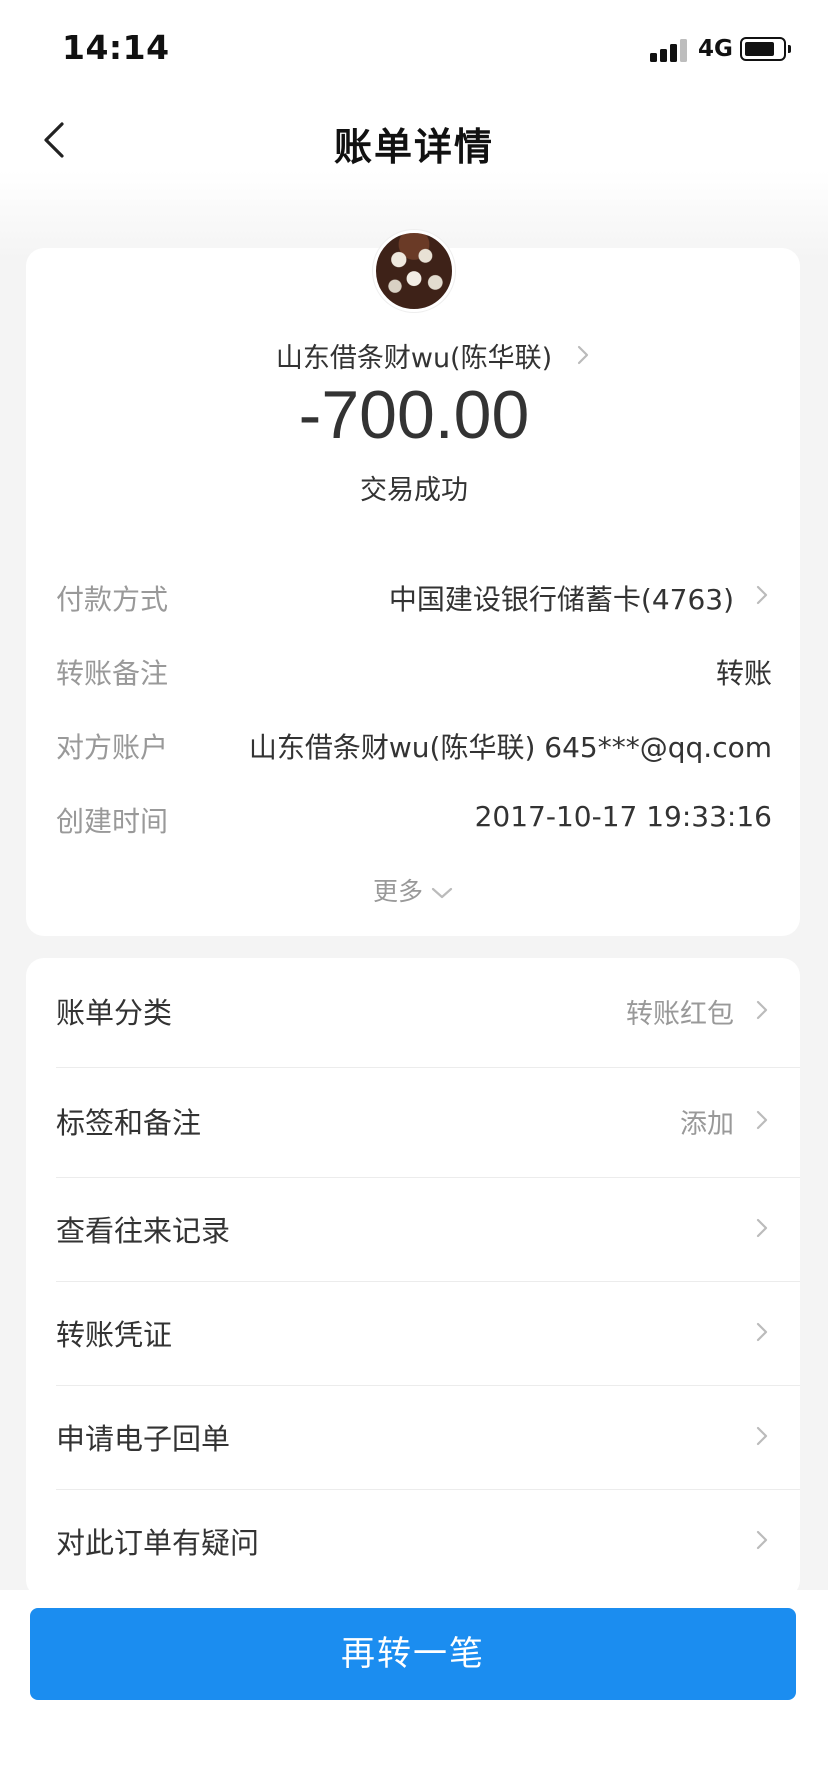  Describe the element at coordinates (413, 147) in the screenshot. I see `page-title: 账单详情` at that location.